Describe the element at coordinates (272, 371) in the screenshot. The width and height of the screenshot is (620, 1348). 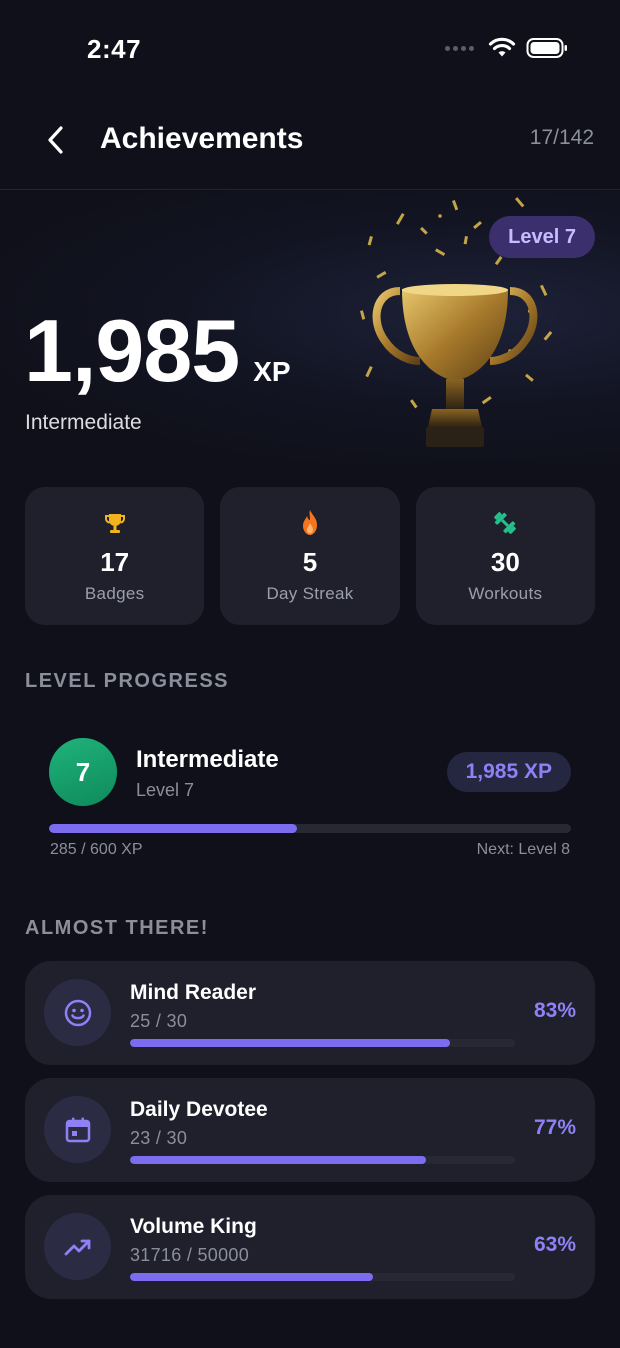
I see `xp-unit: XP` at that location.